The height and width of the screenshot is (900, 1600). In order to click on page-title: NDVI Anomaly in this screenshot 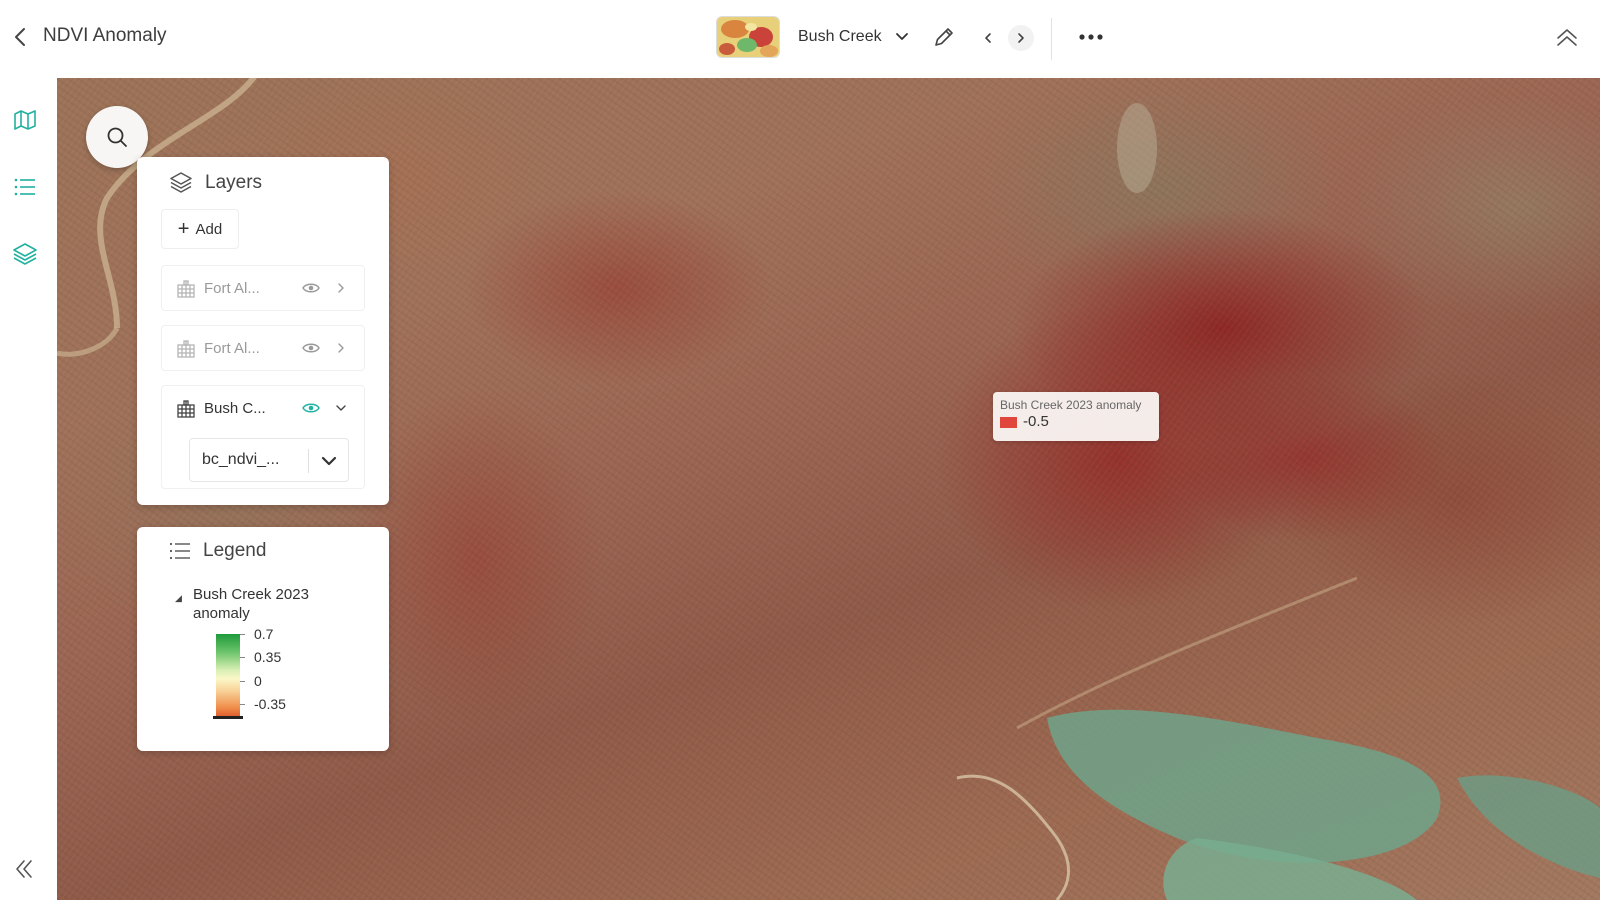, I will do `click(105, 35)`.